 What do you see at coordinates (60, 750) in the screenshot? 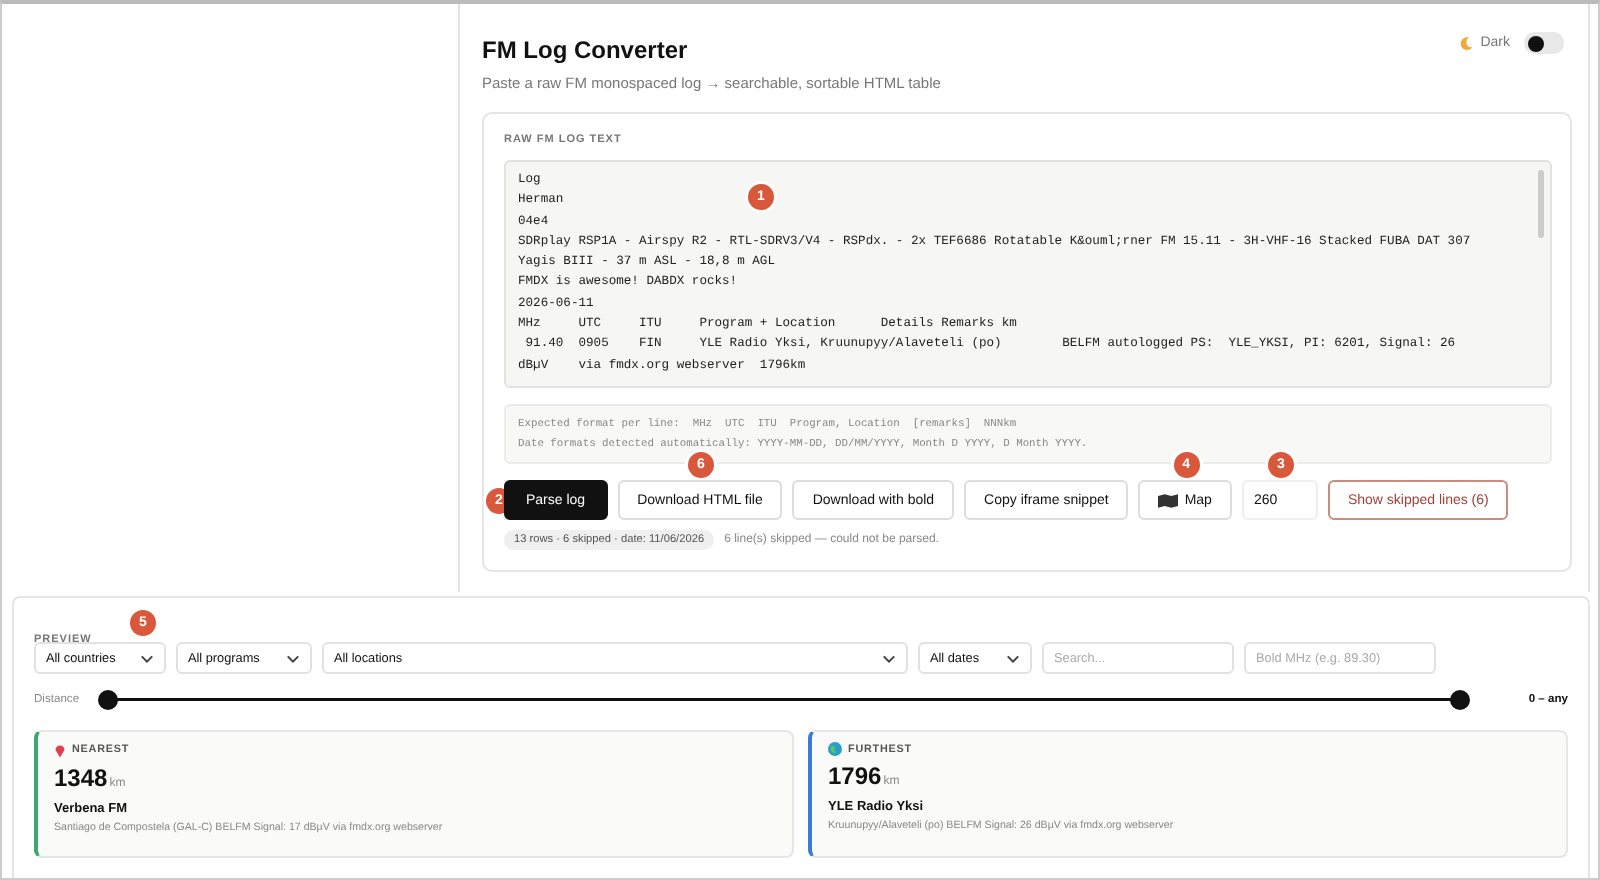
I see `pin-icon` at bounding box center [60, 750].